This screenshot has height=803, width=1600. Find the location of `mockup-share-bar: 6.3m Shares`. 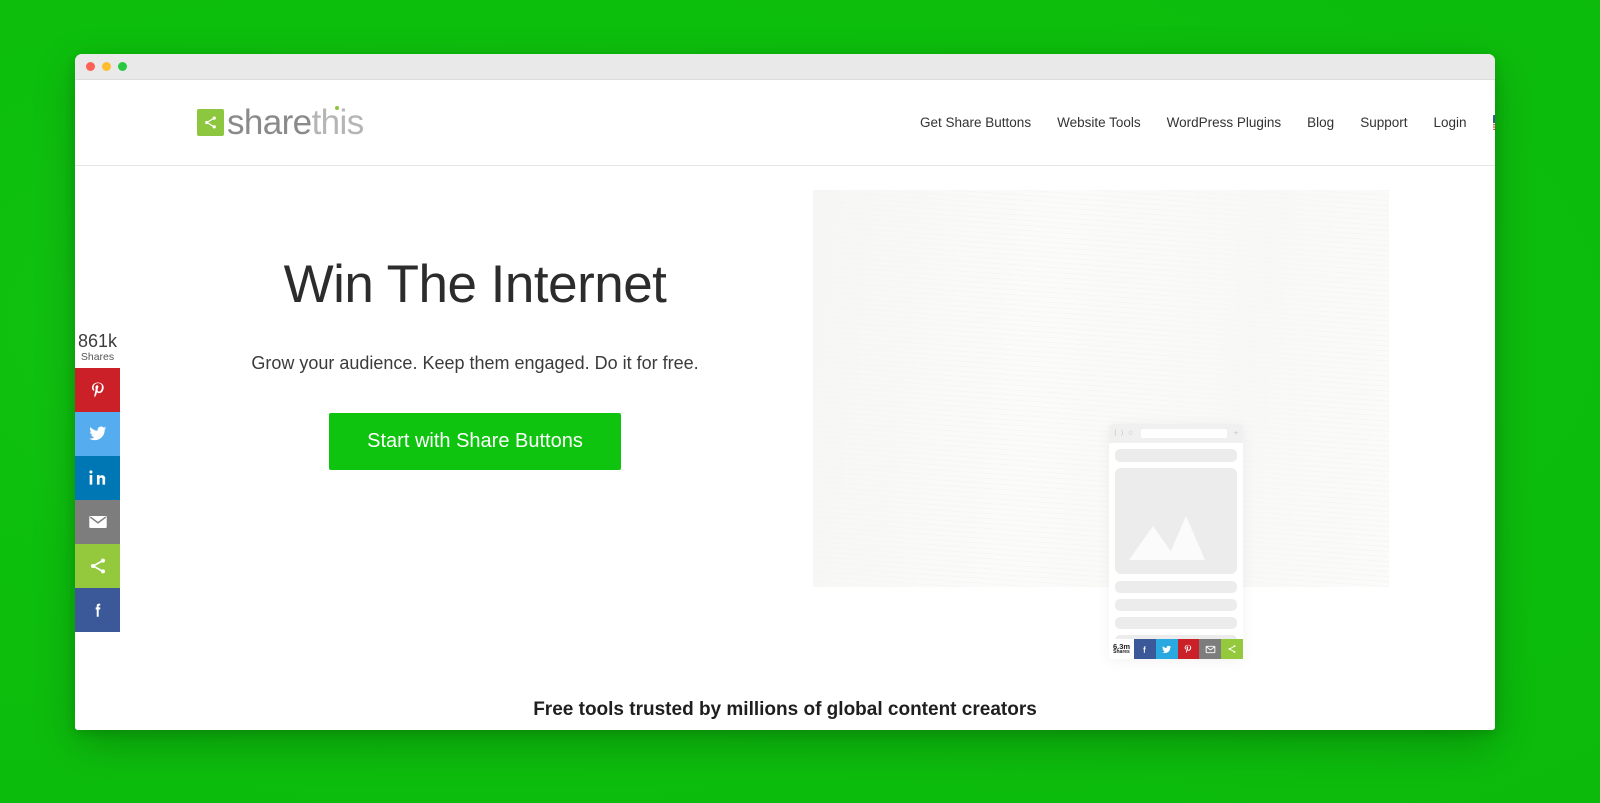

mockup-share-bar: 6.3m Shares is located at coordinates (1176, 649).